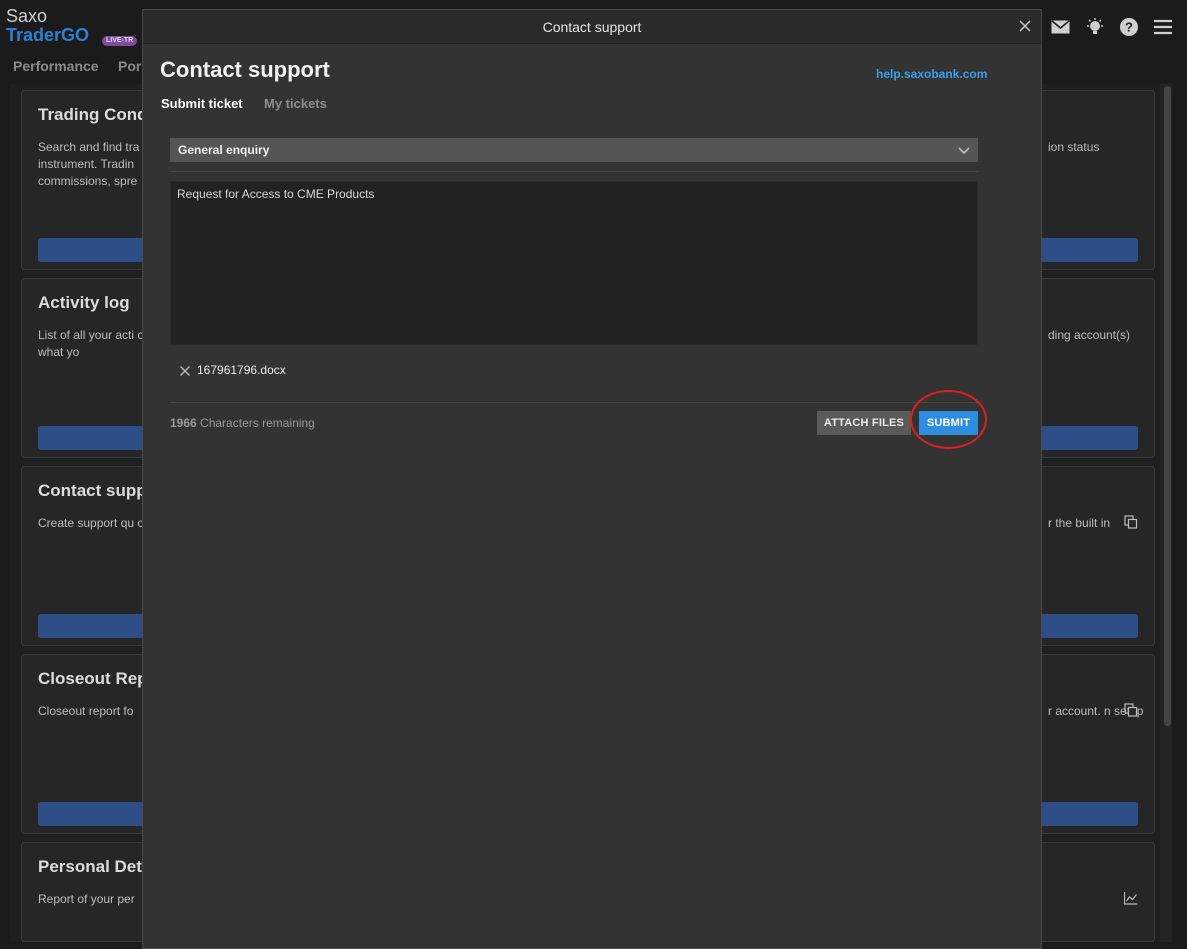  What do you see at coordinates (574, 263) in the screenshot?
I see `message-textarea: Request for Access to CME Products` at bounding box center [574, 263].